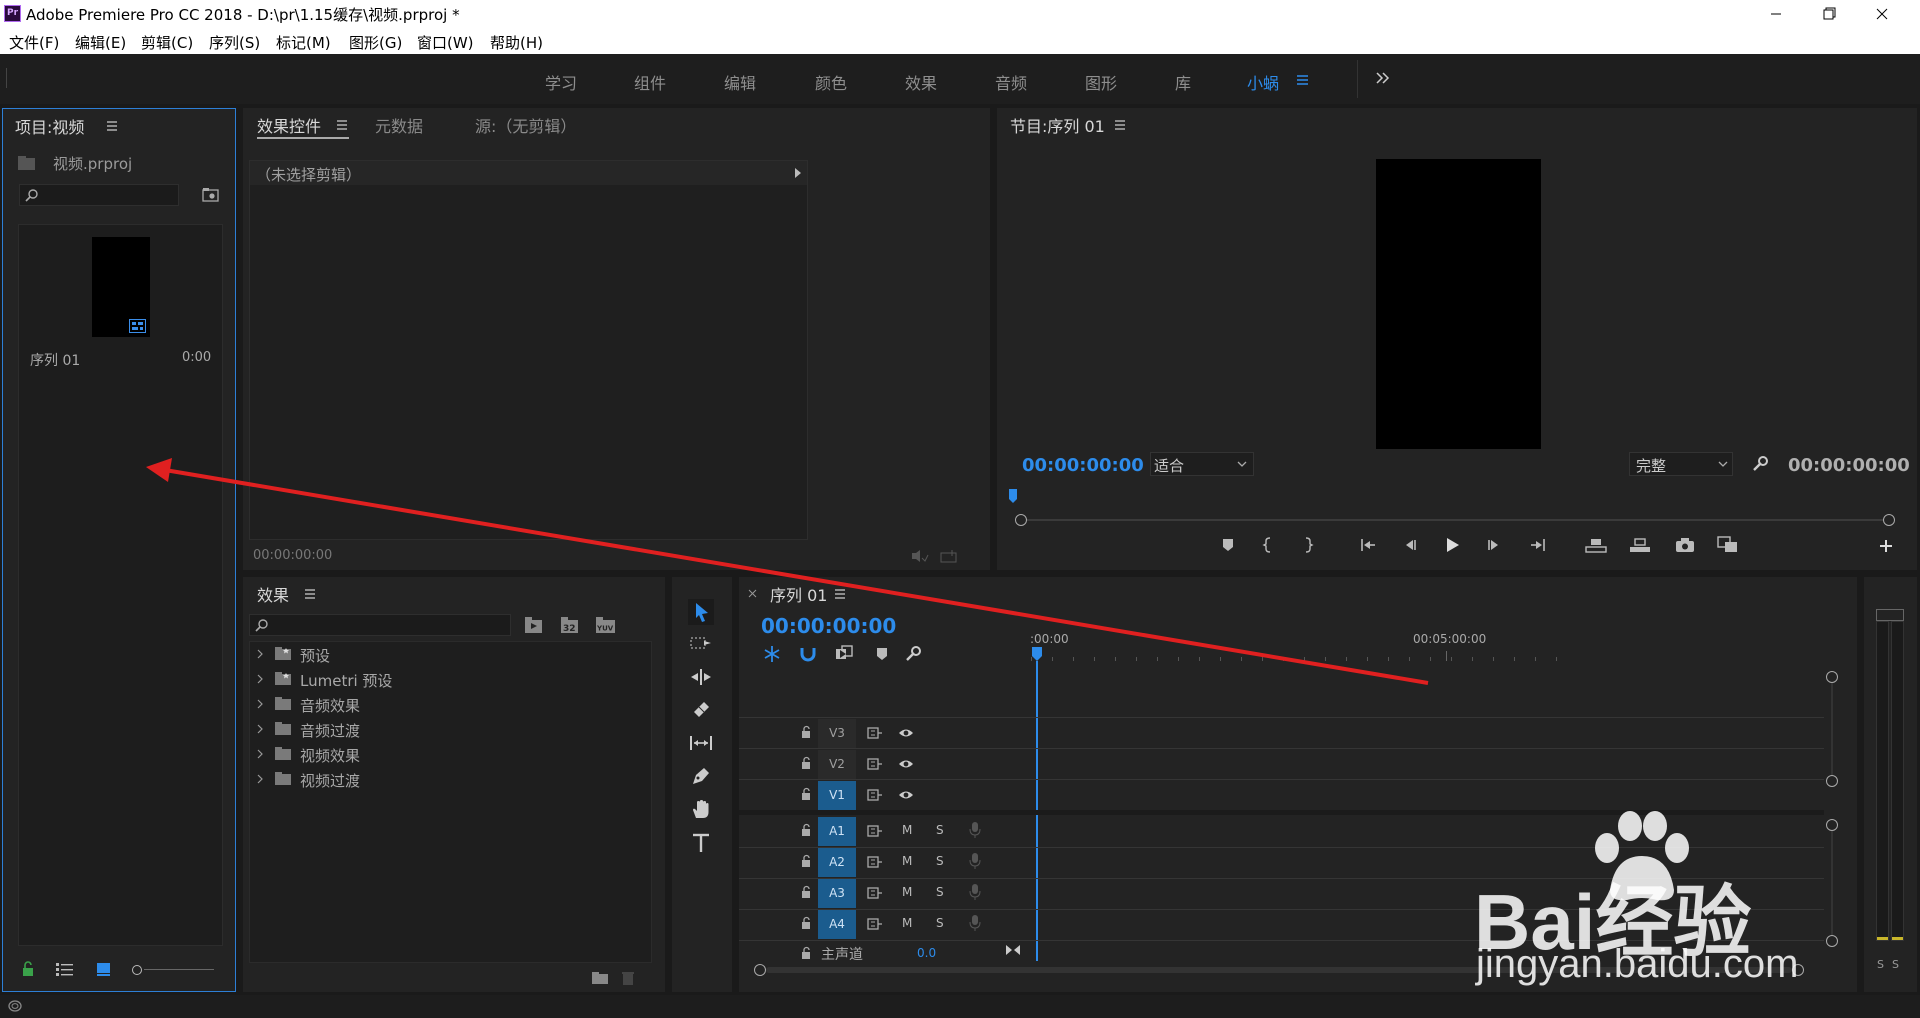 This screenshot has height=1018, width=1920. Describe the element at coordinates (1680, 900) in the screenshot. I see `baidu-watermark: Bai经验 jingyan.baidu.com` at that location.